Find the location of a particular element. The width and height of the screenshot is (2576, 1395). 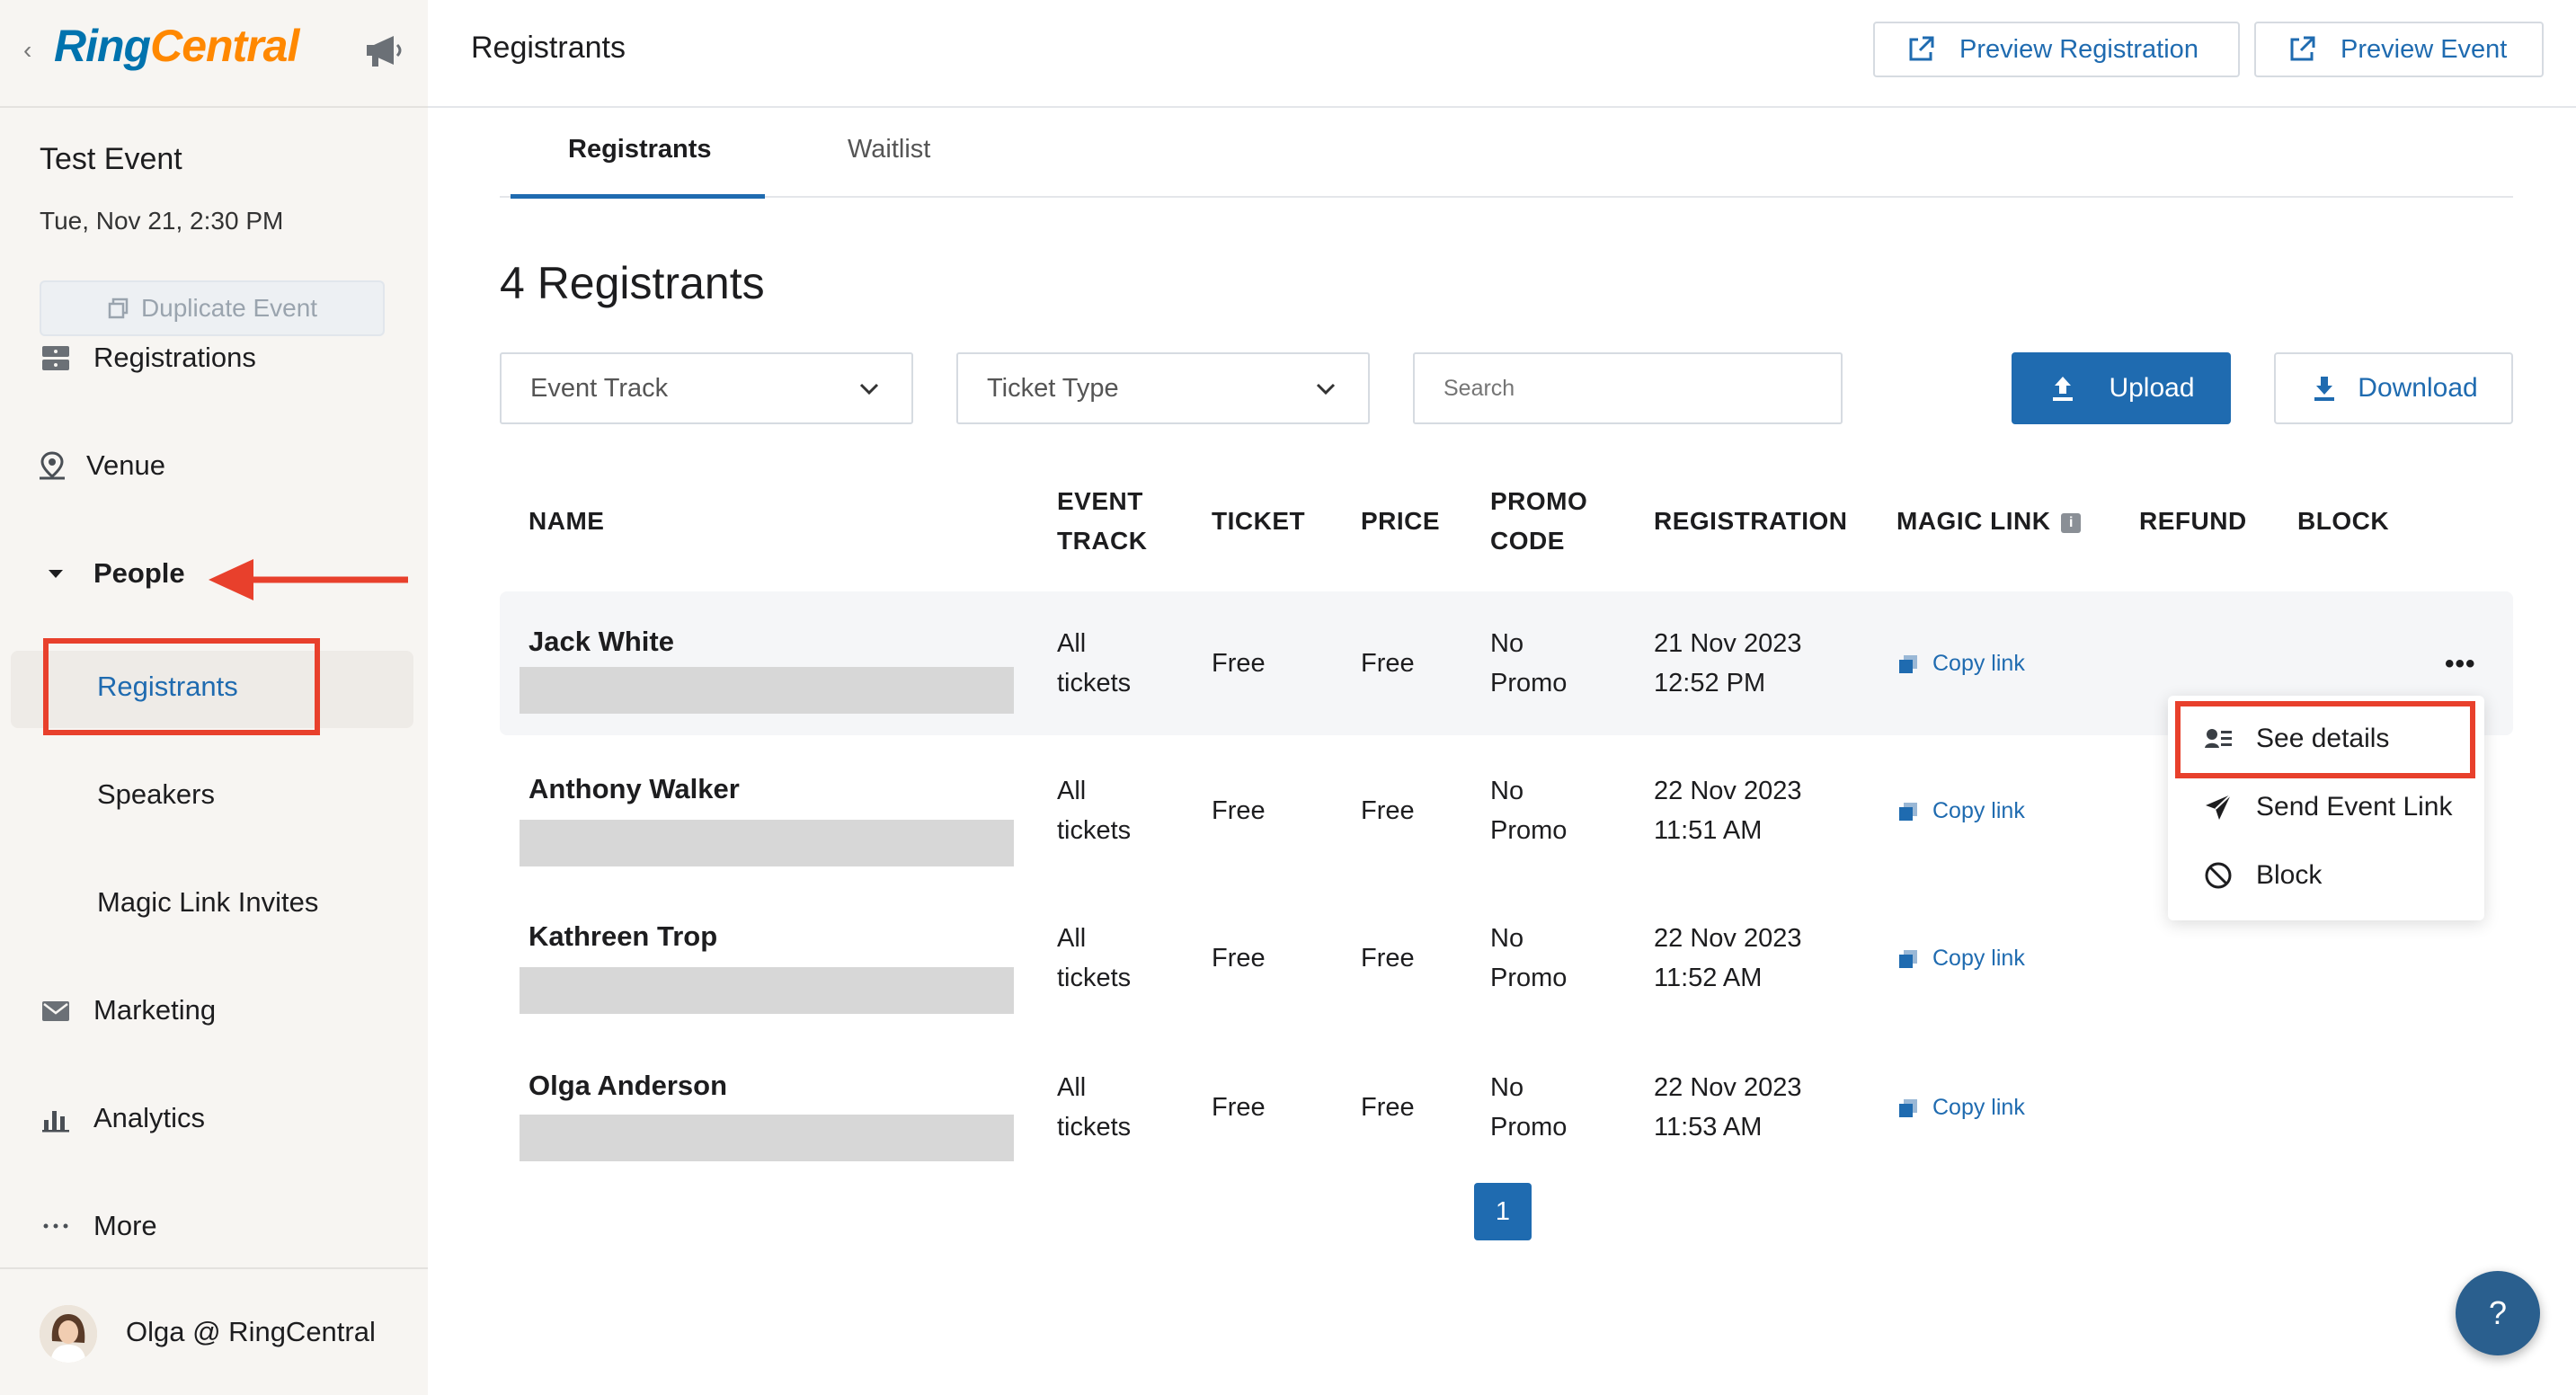

help-button: ? is located at coordinates (2498, 1313).